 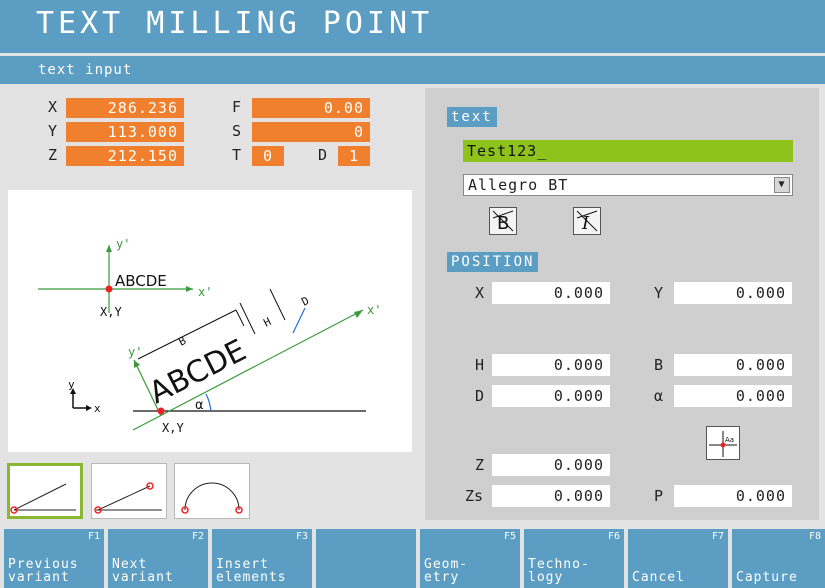 I want to click on angle-arc, so click(x=208, y=402).